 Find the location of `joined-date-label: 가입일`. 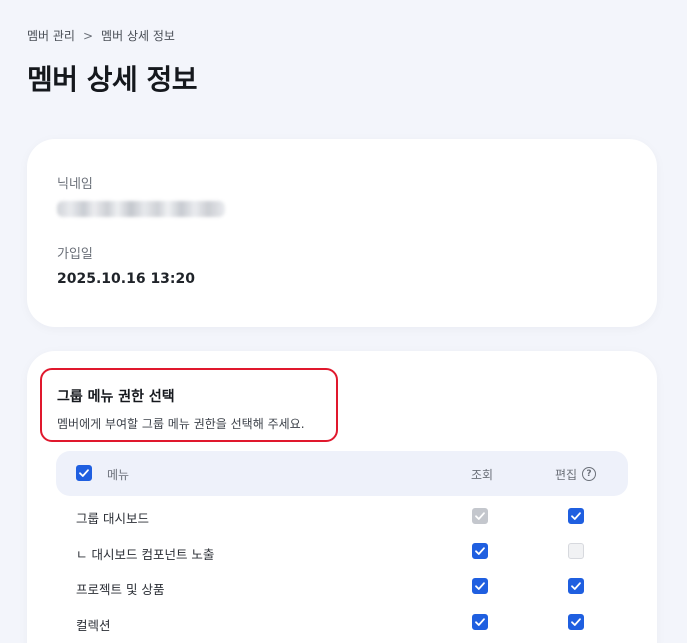

joined-date-label: 가입일 is located at coordinates (75, 254).